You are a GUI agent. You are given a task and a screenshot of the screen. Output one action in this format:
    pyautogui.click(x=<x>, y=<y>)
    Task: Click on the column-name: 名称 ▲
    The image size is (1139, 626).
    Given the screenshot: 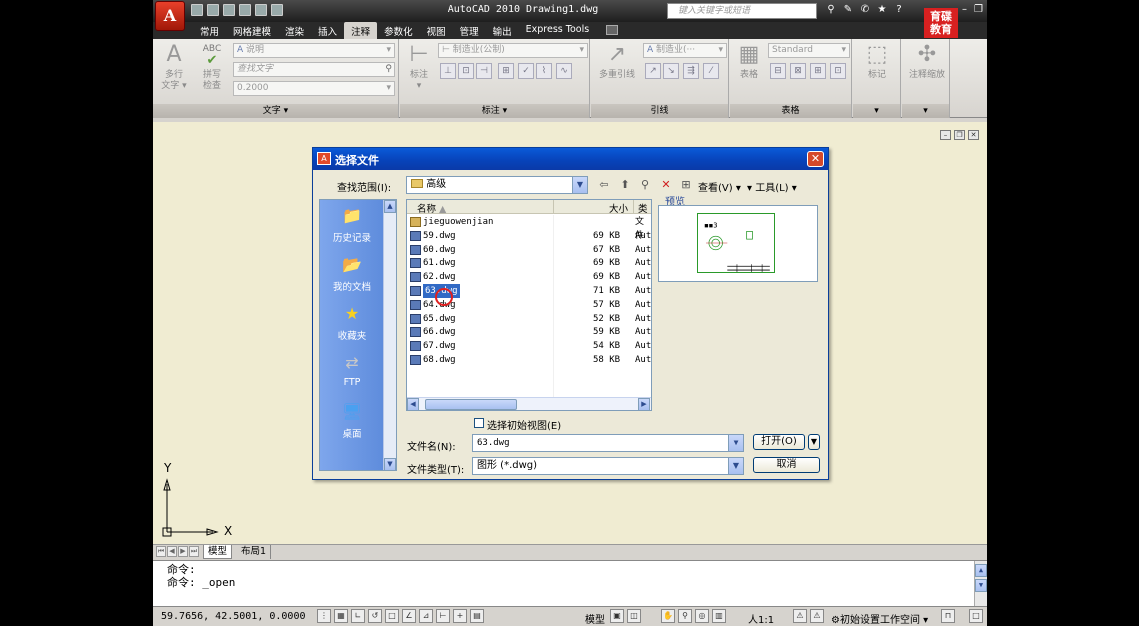 What is the action you would take?
    pyautogui.click(x=431, y=208)
    